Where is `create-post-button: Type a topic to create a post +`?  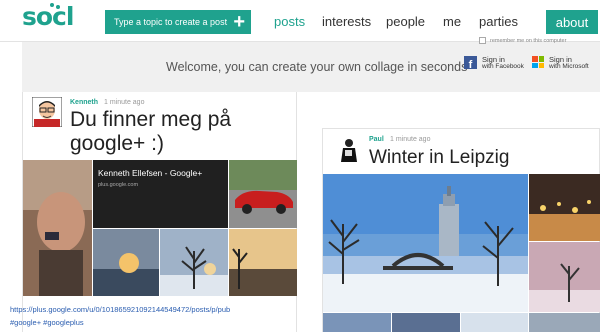 create-post-button: Type a topic to create a post + is located at coordinates (178, 22).